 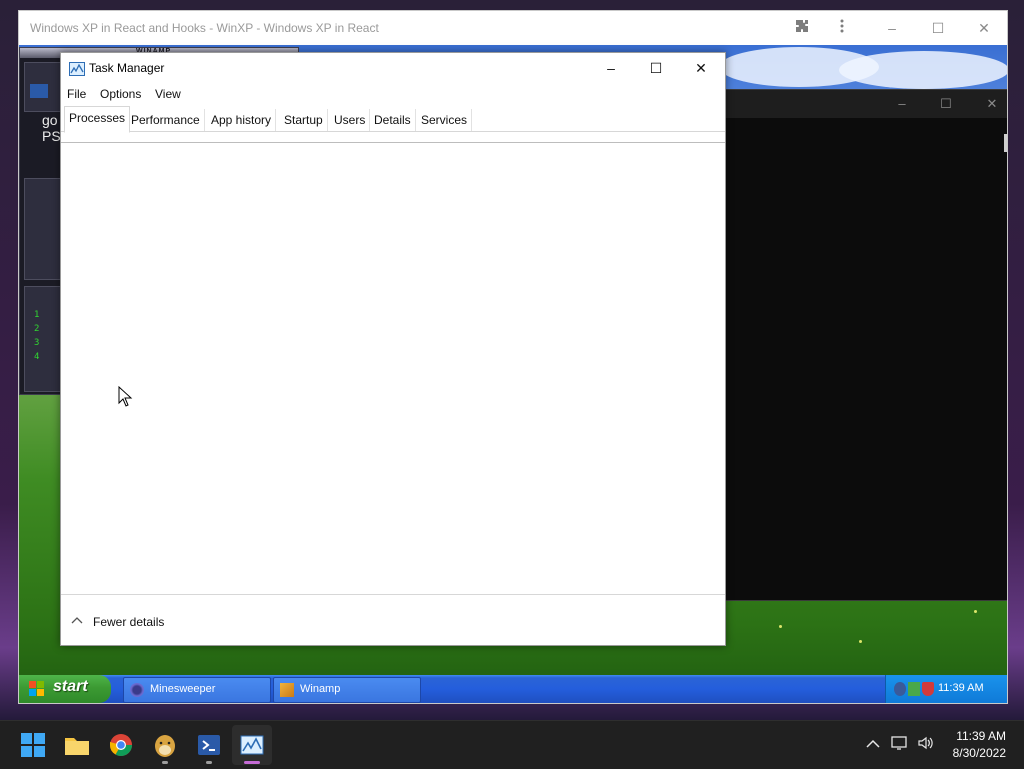 What do you see at coordinates (347, 690) in the screenshot?
I see `xp-task-winamp: Winamp` at bounding box center [347, 690].